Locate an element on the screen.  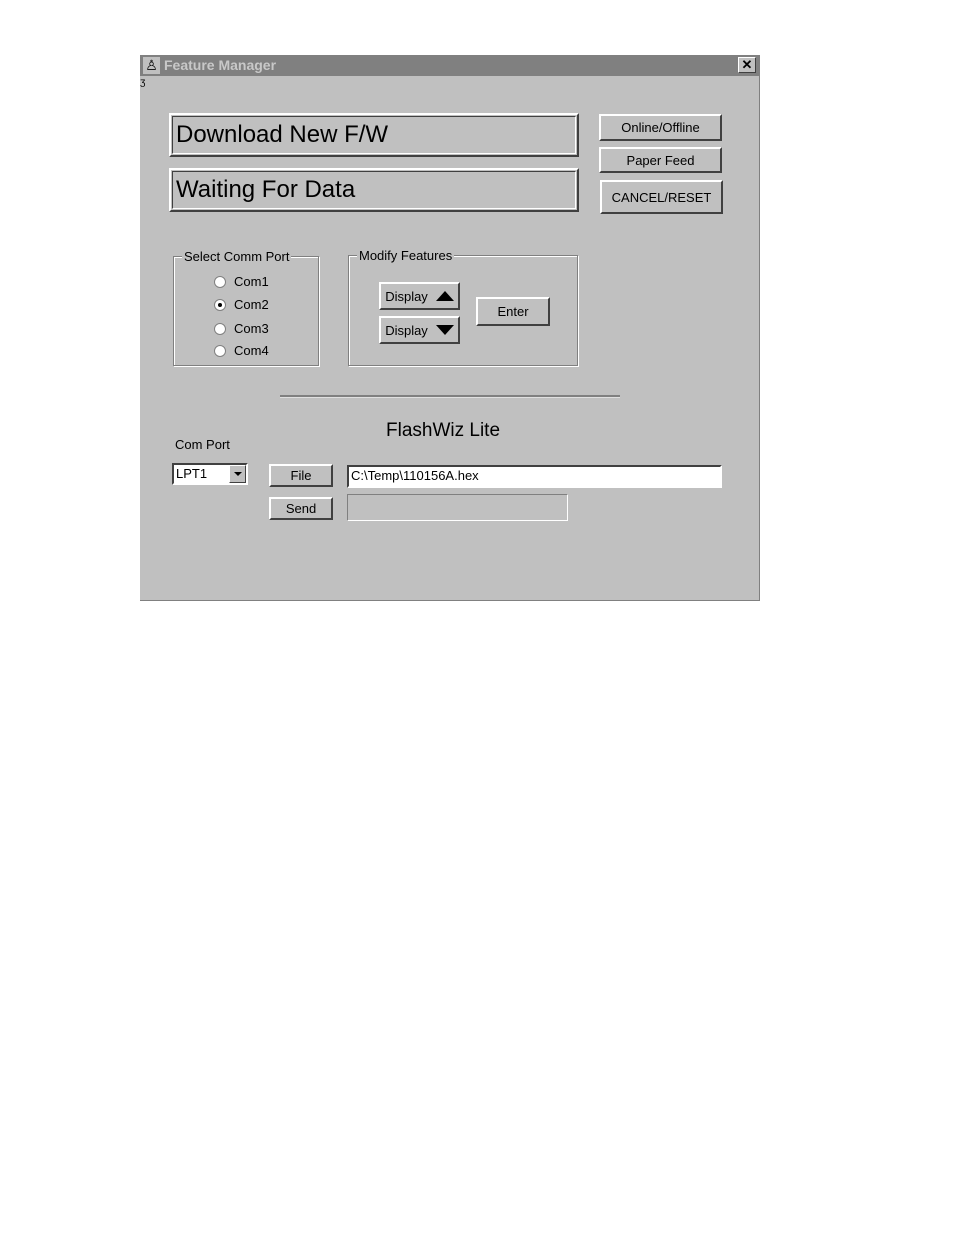
status-line-1-text: Download New F/W is located at coordinates (374, 135).